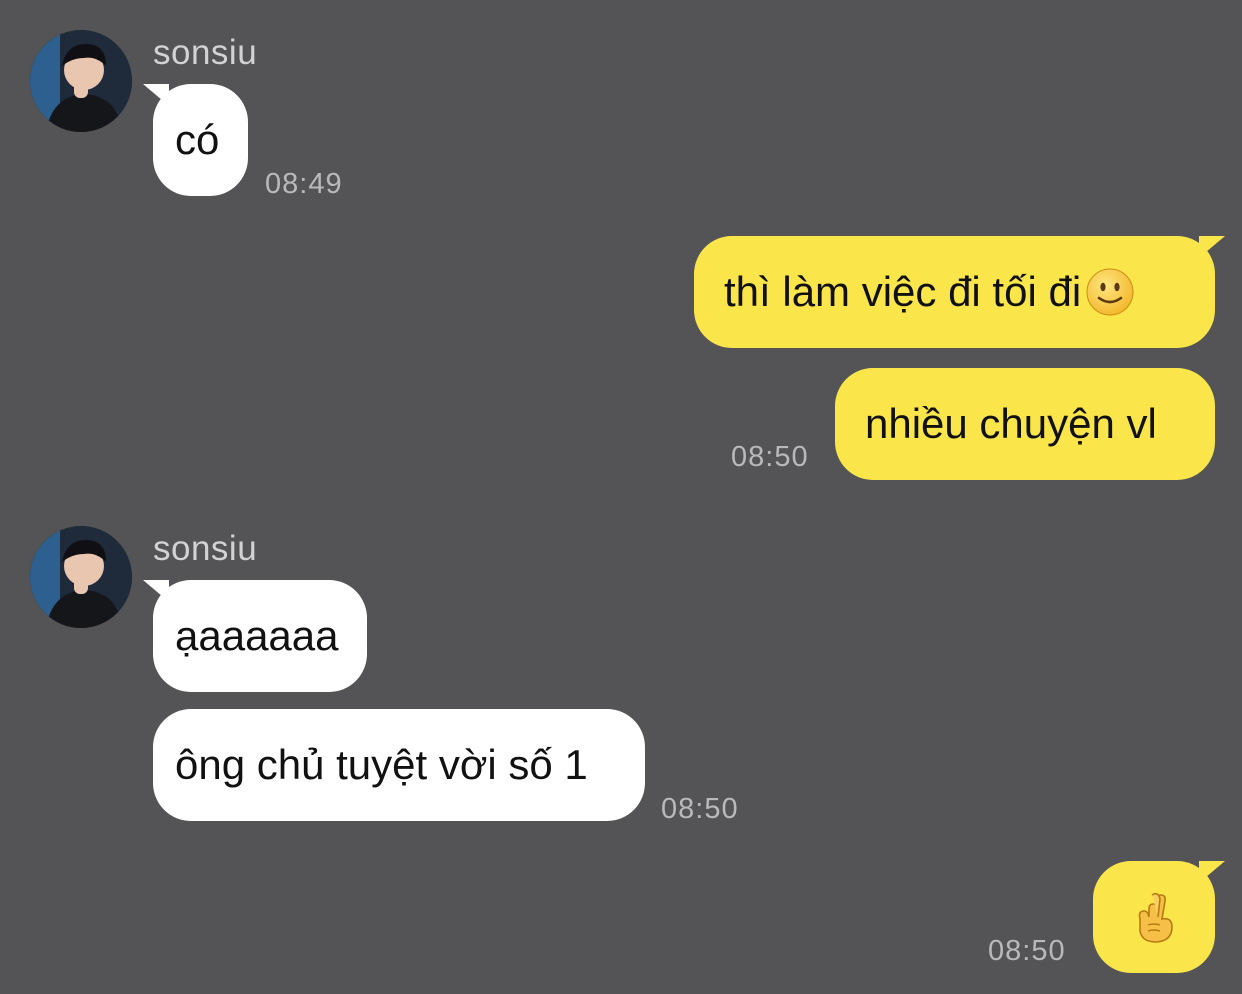  I want to click on message-bubble: thì làm việc đi tối đi, so click(959, 292).